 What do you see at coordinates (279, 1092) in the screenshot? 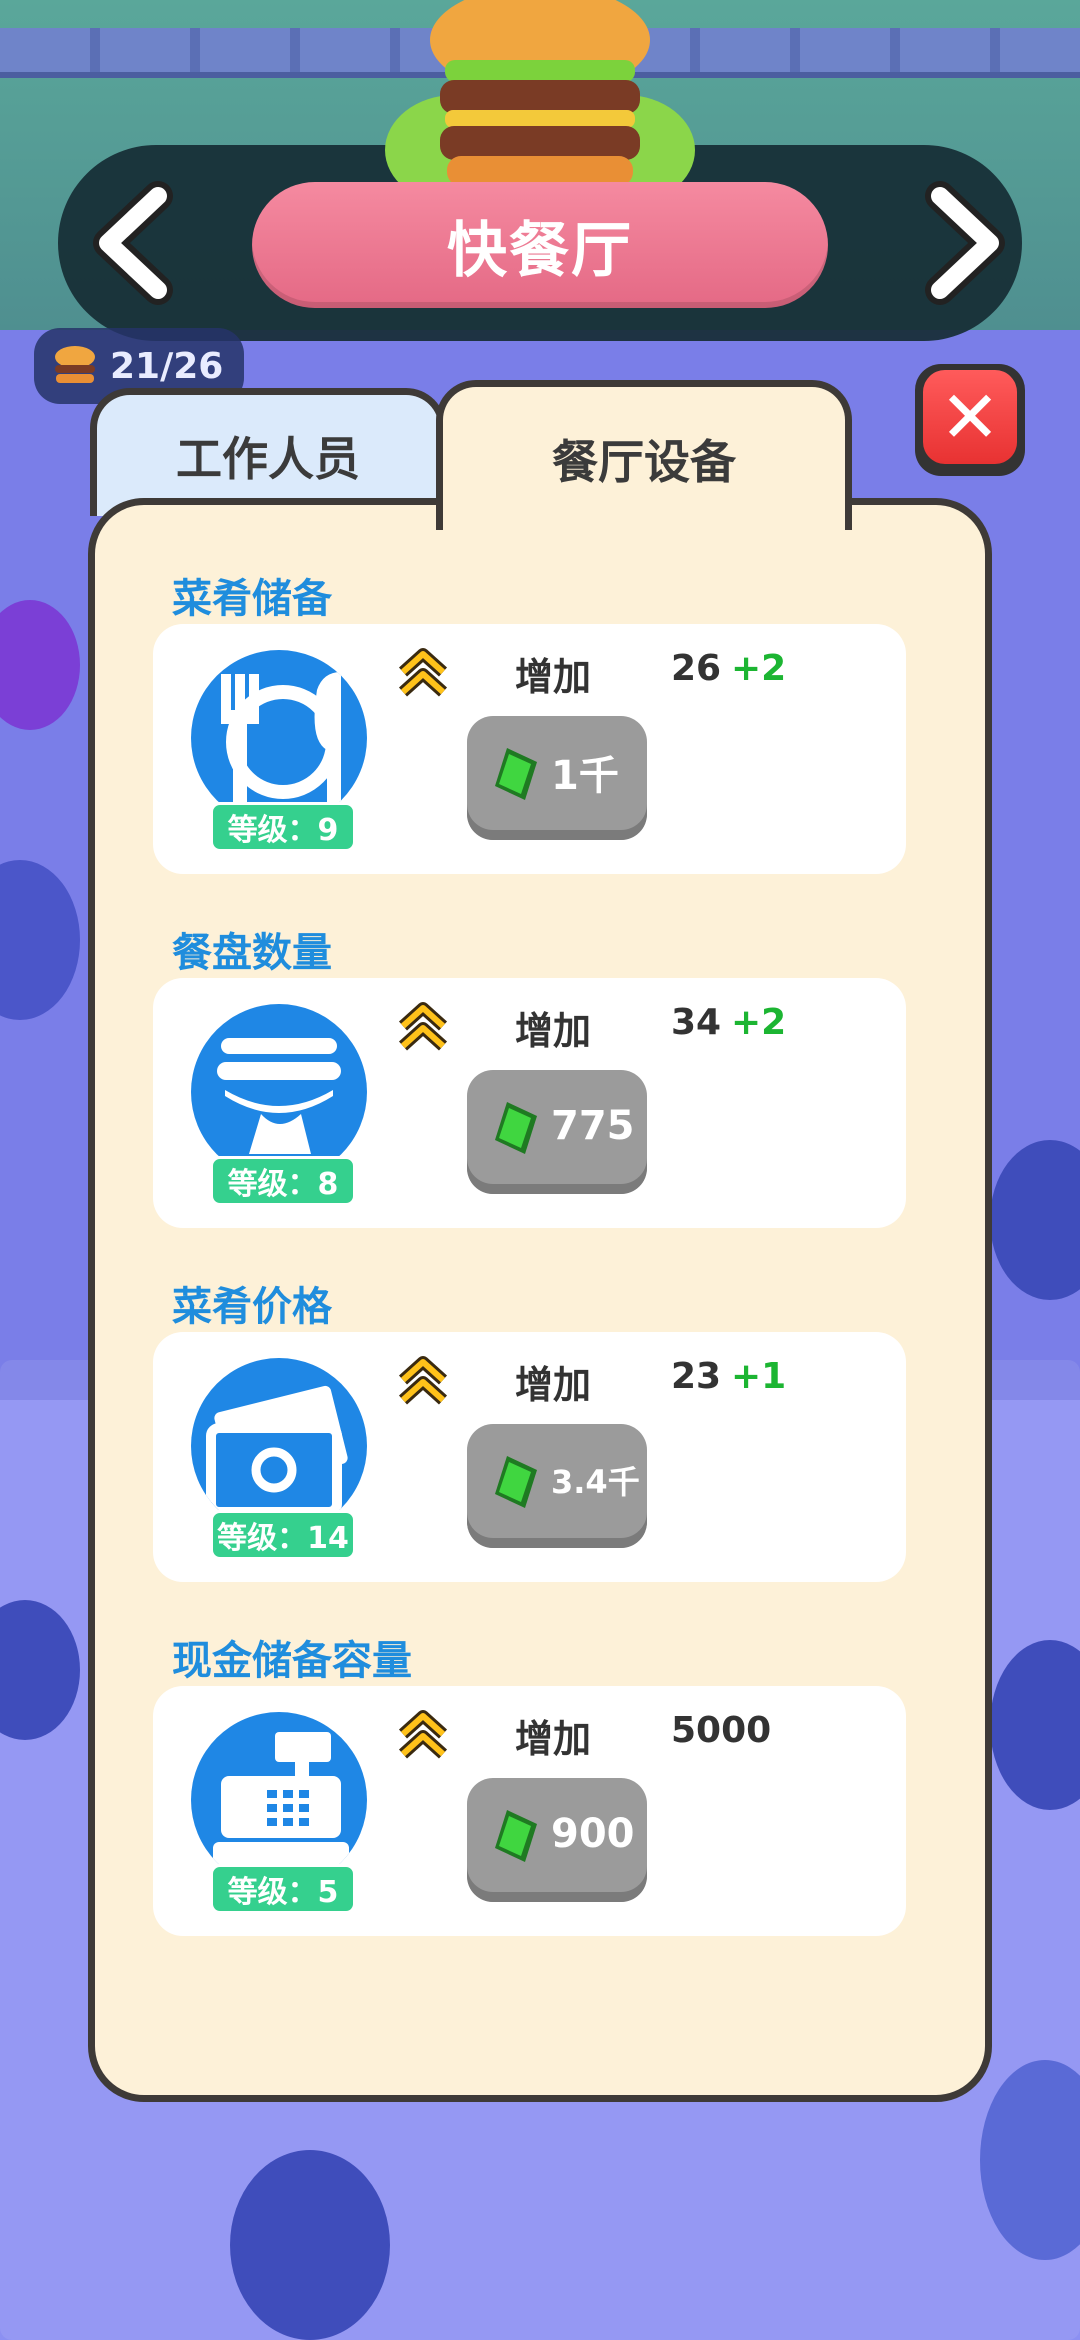
I see `tray-stack-icon` at bounding box center [279, 1092].